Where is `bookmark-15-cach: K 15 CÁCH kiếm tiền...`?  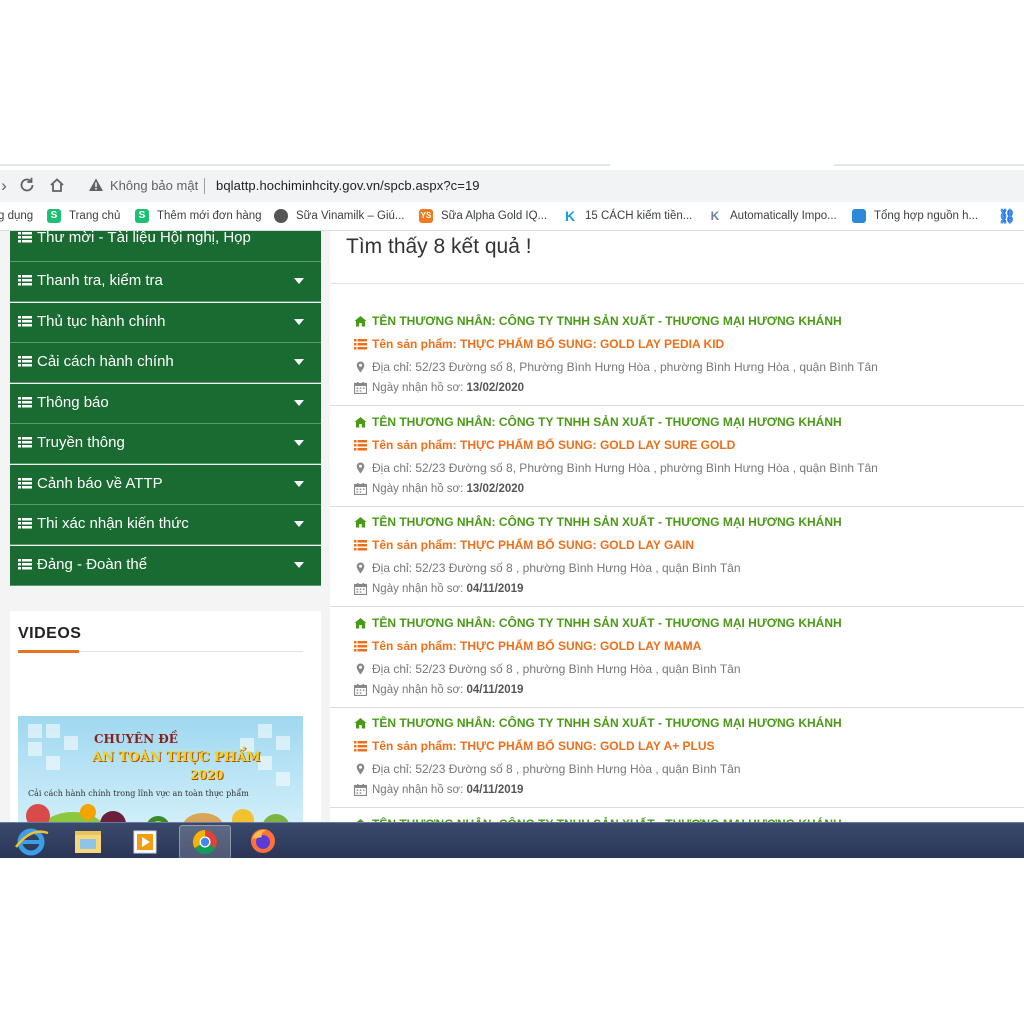 bookmark-15-cach: K 15 CÁCH kiếm tiền... is located at coordinates (627, 216).